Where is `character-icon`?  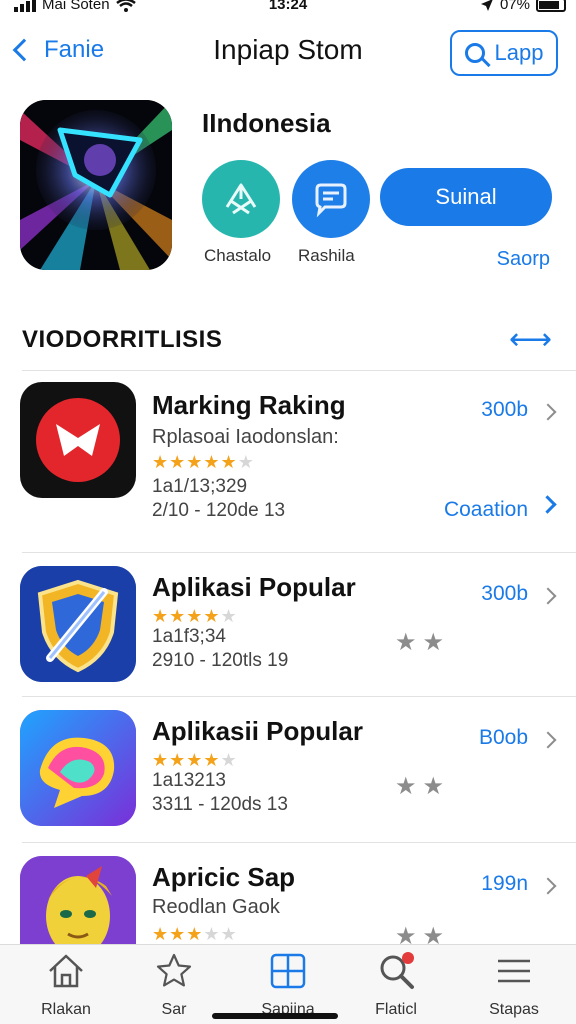
character-icon is located at coordinates (78, 900).